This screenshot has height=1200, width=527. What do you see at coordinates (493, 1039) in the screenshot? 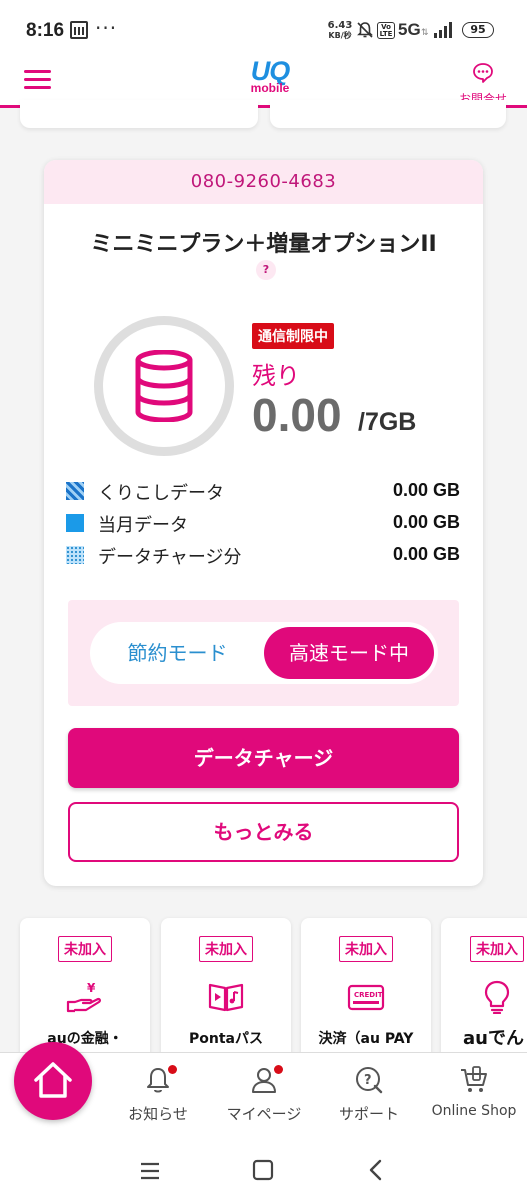
I see `service-label: auでん` at bounding box center [493, 1039].